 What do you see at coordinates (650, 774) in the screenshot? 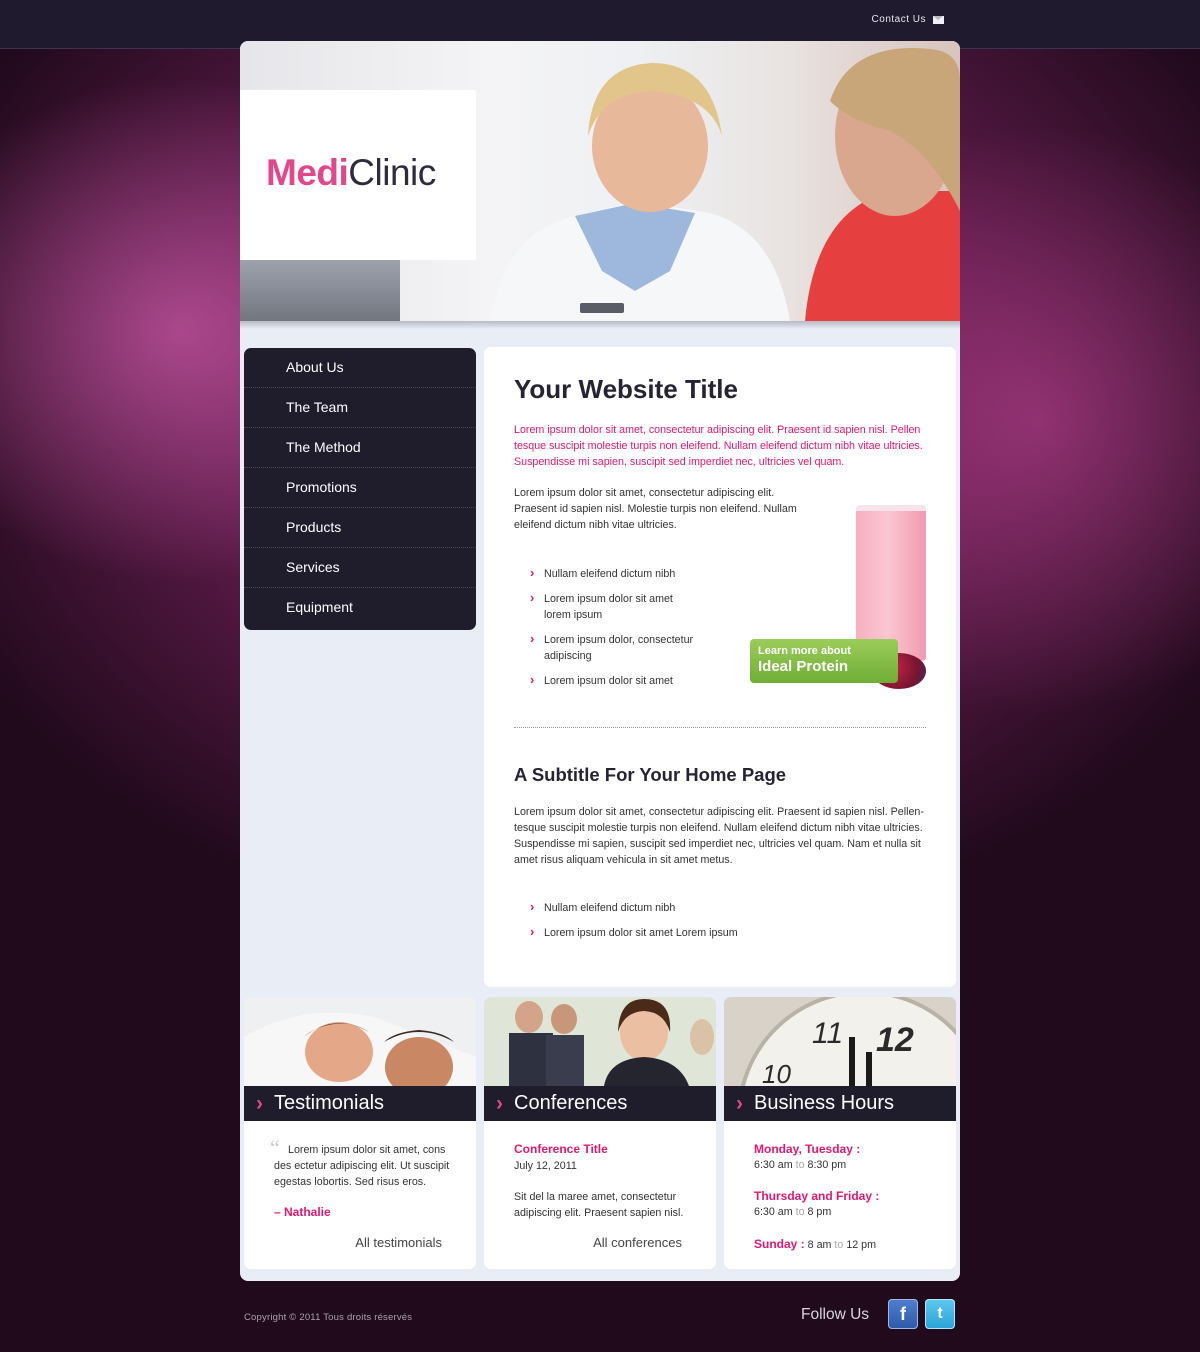
I see `page-subtitle: A Subtitle For Your Home Page` at bounding box center [650, 774].